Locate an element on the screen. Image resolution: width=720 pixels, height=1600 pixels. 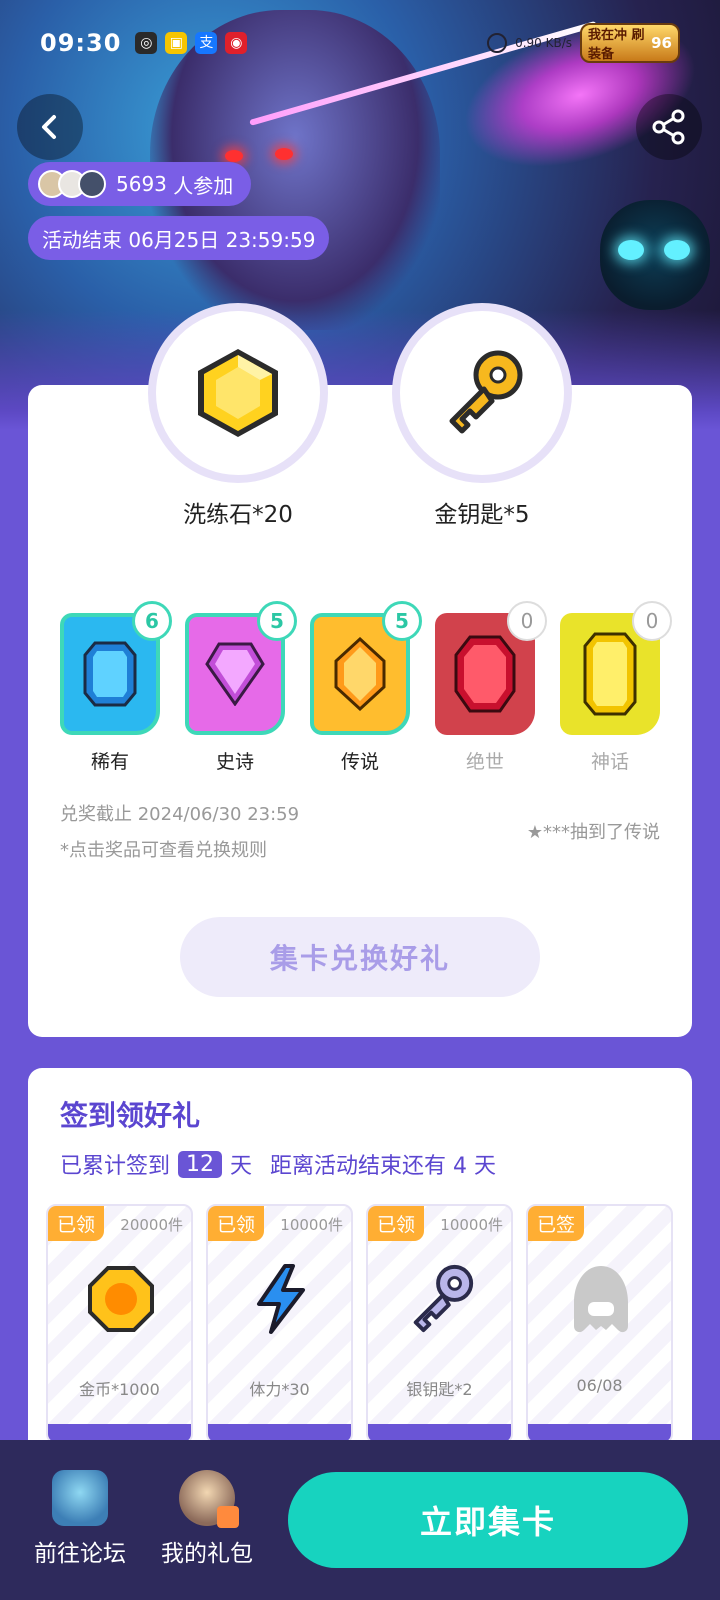
prize-name: 金钥匙*5 is located at coordinates (482, 515).